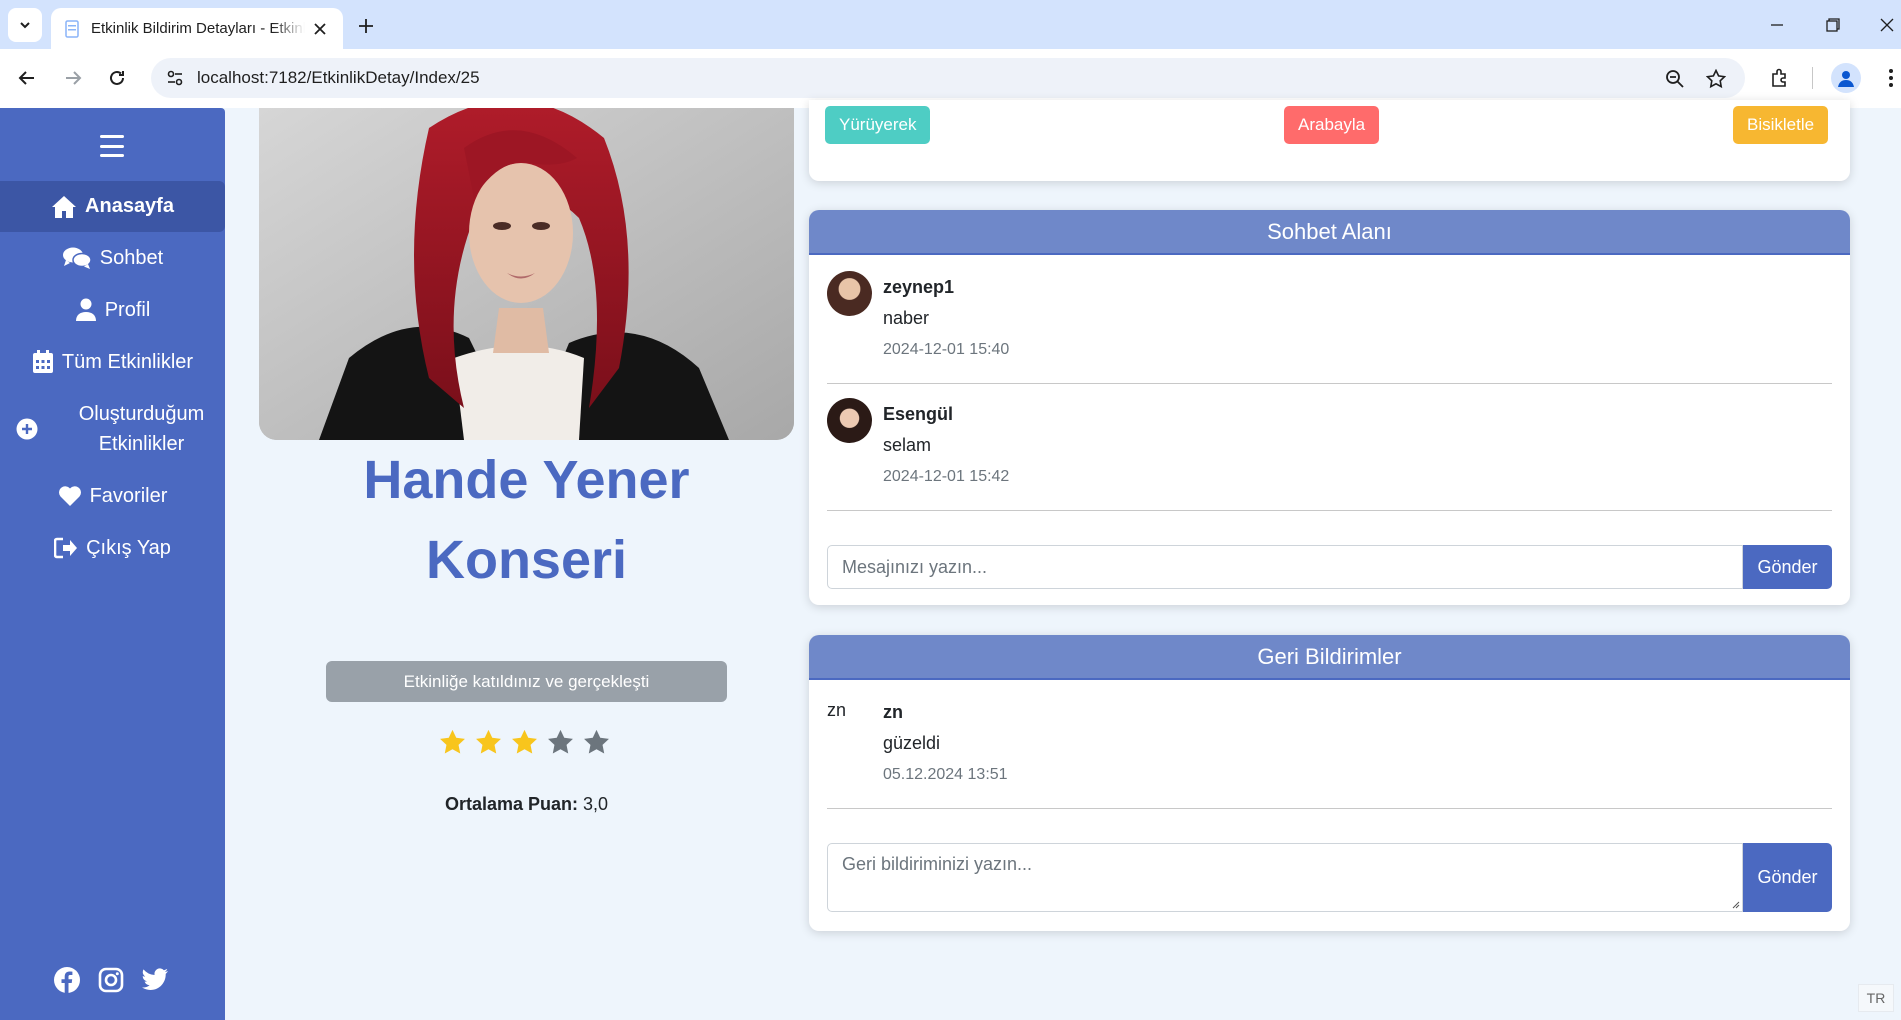 The height and width of the screenshot is (1020, 1901). Describe the element at coordinates (837, 710) in the screenshot. I see `broken-avatar-image: zn` at that location.